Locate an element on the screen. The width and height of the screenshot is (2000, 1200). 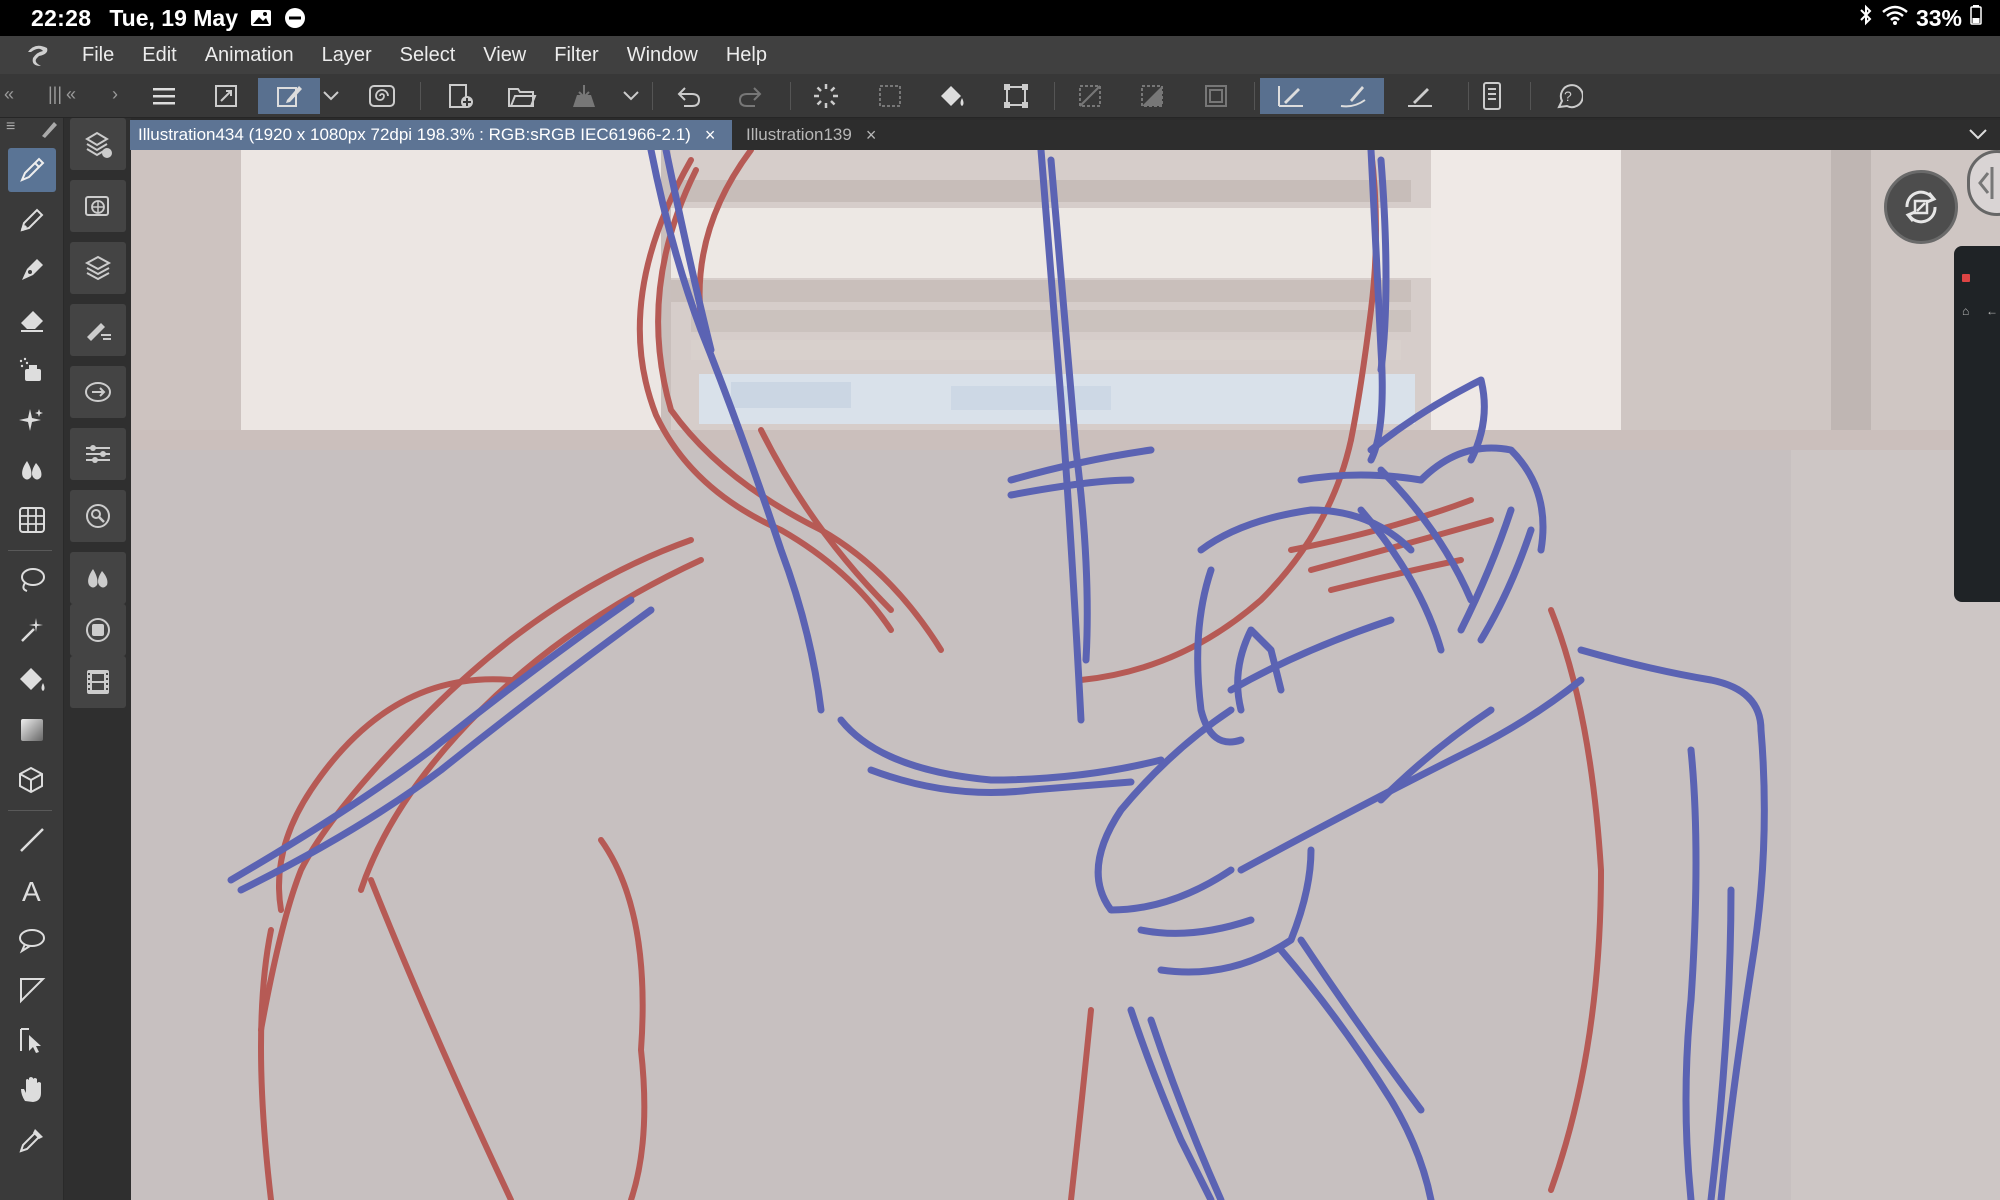
lasso-icon is located at coordinates (32, 580).